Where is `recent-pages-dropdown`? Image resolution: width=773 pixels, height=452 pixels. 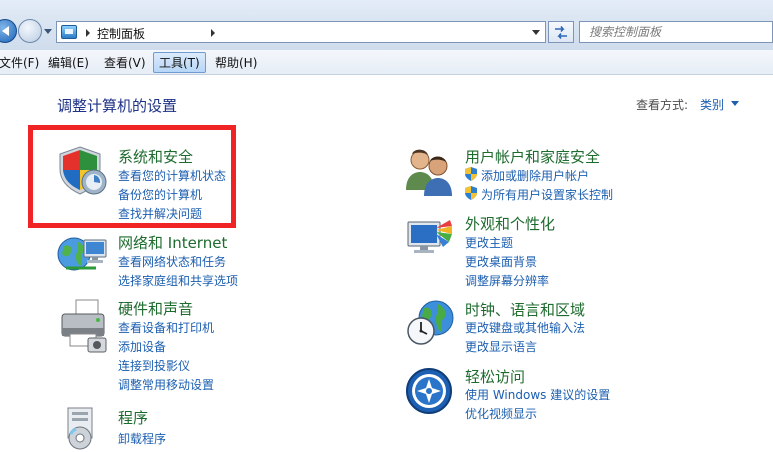
recent-pages-dropdown is located at coordinates (48, 31).